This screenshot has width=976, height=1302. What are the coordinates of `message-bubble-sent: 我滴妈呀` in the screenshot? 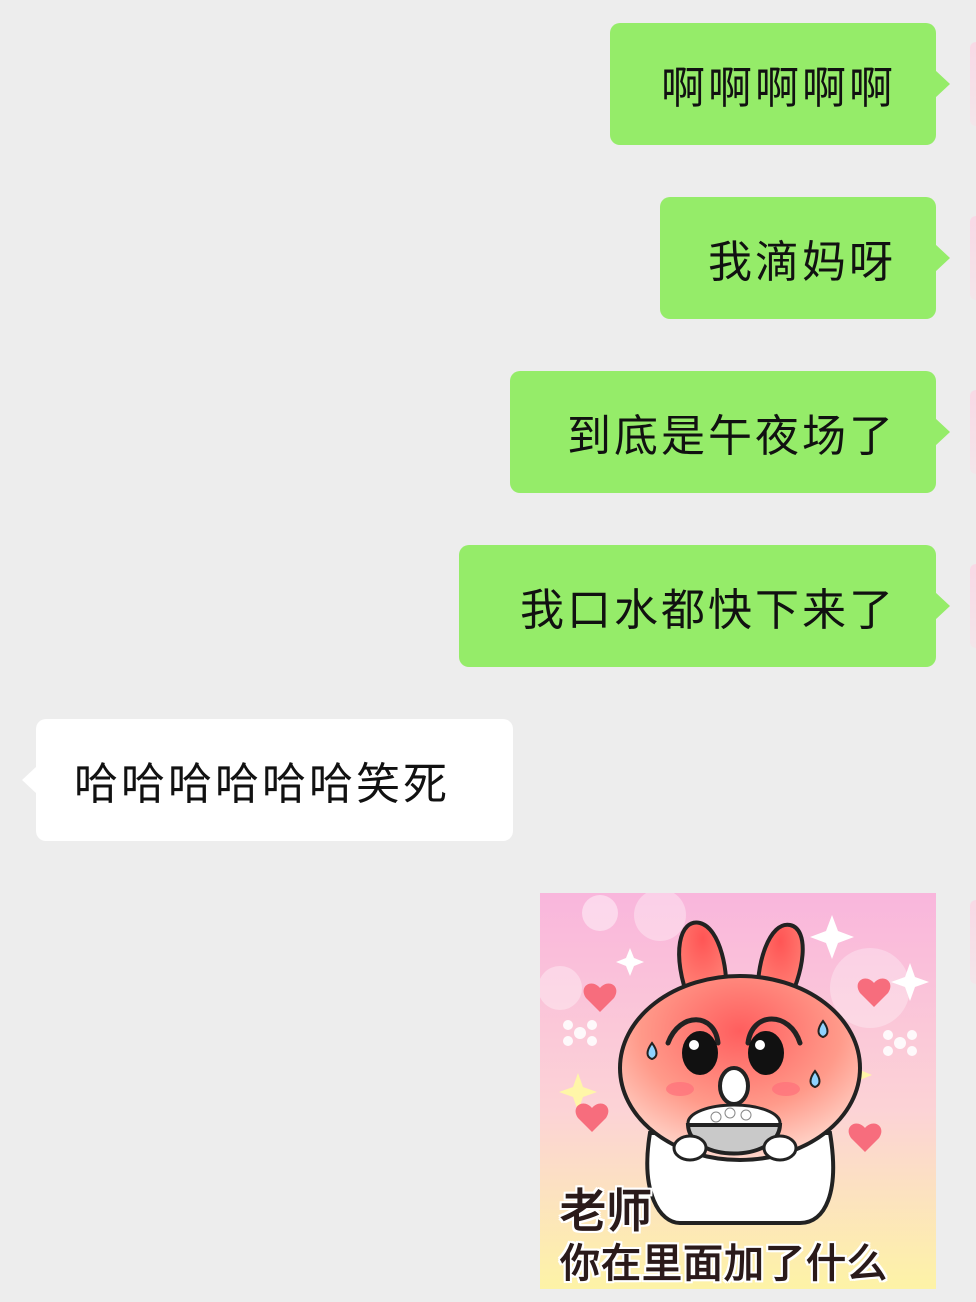 It's located at (805, 258).